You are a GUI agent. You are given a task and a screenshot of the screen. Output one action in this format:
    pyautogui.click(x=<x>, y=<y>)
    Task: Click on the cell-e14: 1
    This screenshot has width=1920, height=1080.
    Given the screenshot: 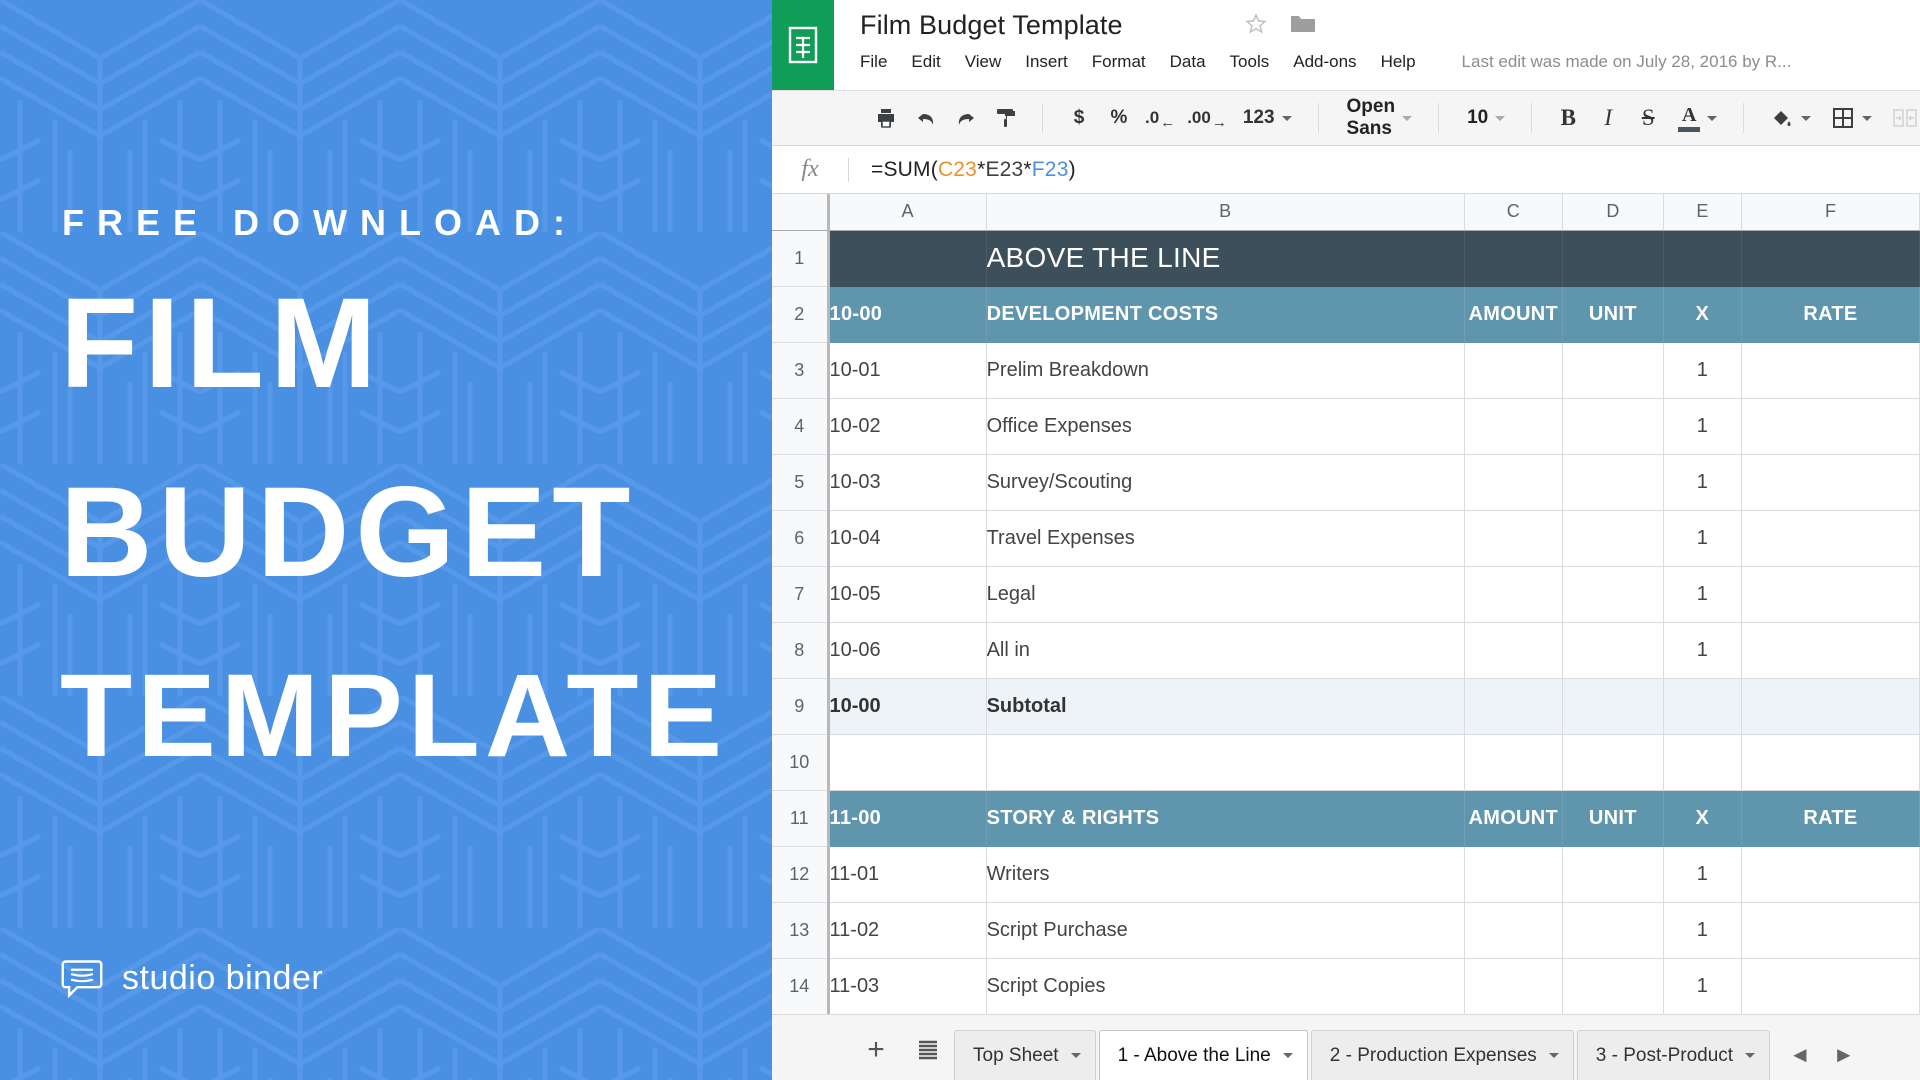 What is the action you would take?
    pyautogui.click(x=1702, y=986)
    